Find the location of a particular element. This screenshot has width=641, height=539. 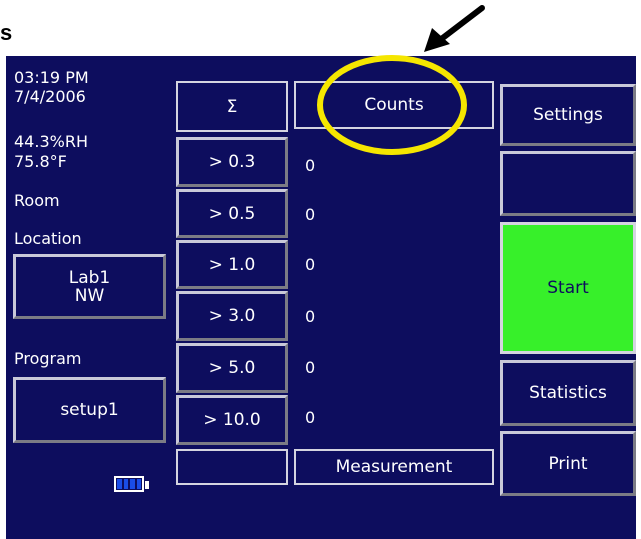

highlight-ellipse is located at coordinates (392, 105).